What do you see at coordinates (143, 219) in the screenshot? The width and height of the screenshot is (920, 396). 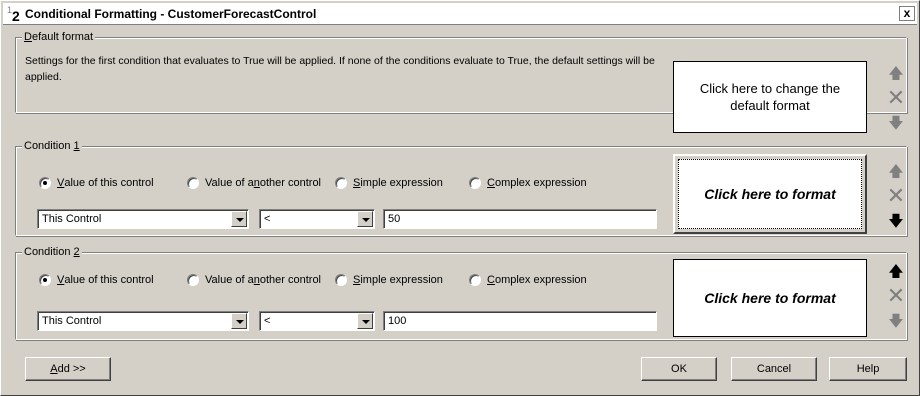 I see `condition-1-field-select: This Control` at bounding box center [143, 219].